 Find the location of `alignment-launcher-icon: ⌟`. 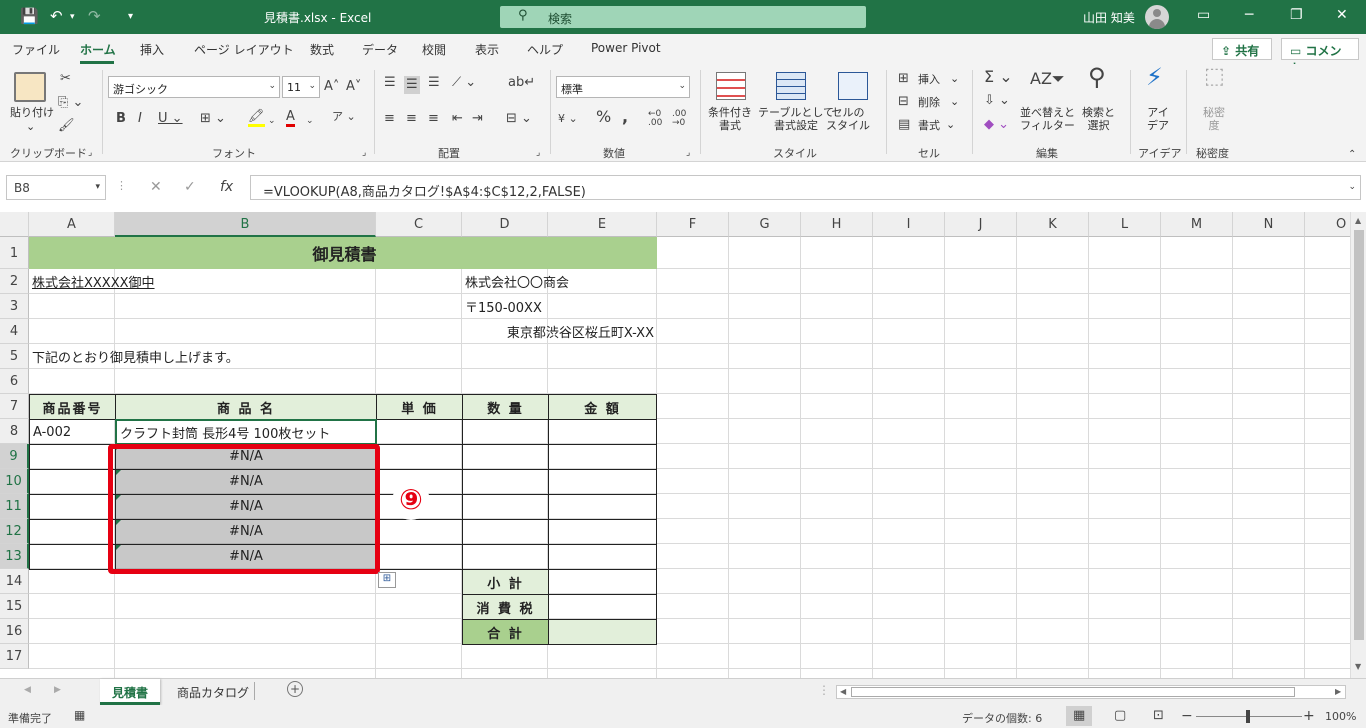

alignment-launcher-icon: ⌟ is located at coordinates (538, 153).